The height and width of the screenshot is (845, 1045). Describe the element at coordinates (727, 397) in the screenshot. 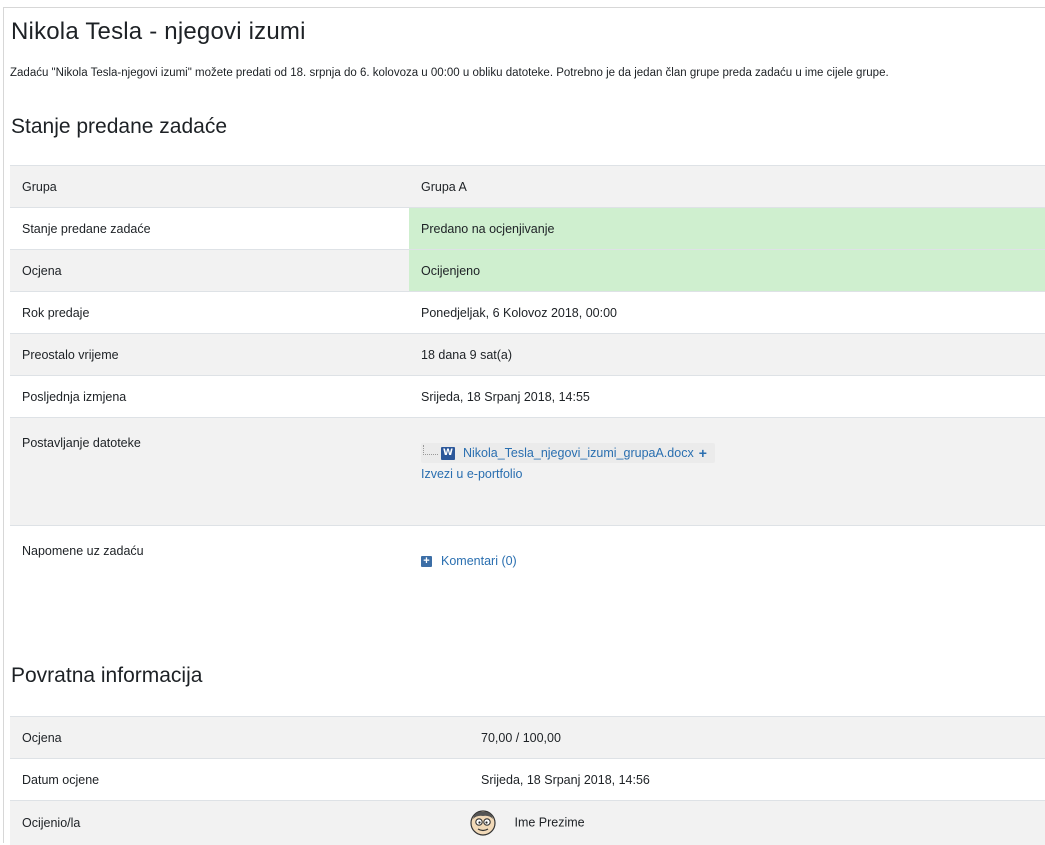

I see `row-value: Srijeda, 18 Srpanj 2018, 14:55` at that location.